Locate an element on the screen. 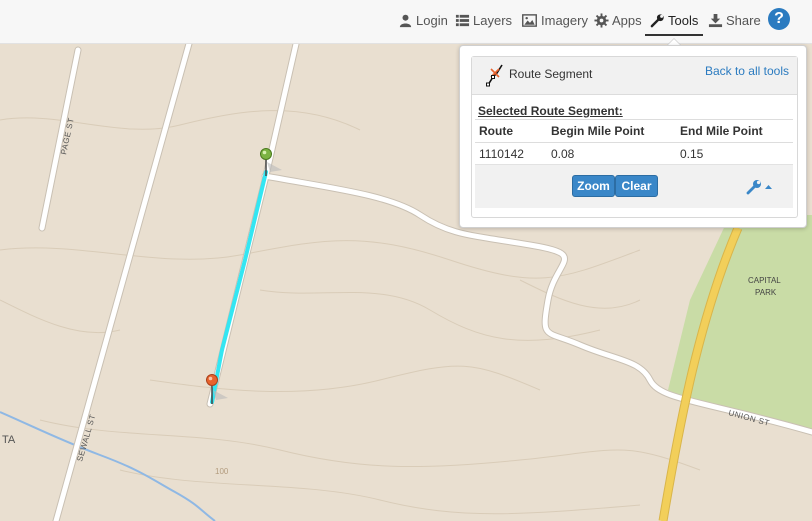 The image size is (812, 521). help-icon: ? is located at coordinates (779, 18).